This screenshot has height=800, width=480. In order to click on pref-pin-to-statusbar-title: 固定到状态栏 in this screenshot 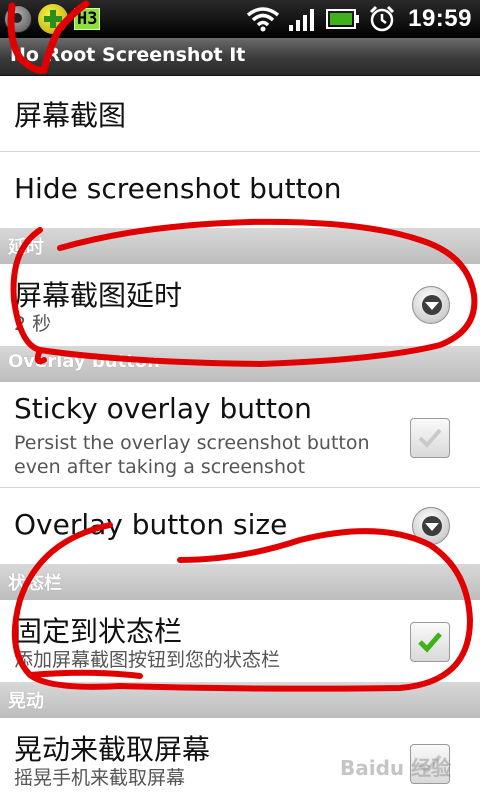, I will do `click(98, 631)`.